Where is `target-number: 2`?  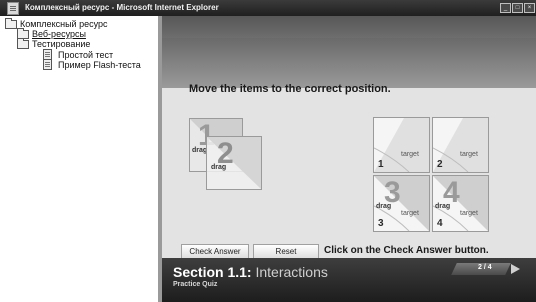
target-number: 2 is located at coordinates (440, 164).